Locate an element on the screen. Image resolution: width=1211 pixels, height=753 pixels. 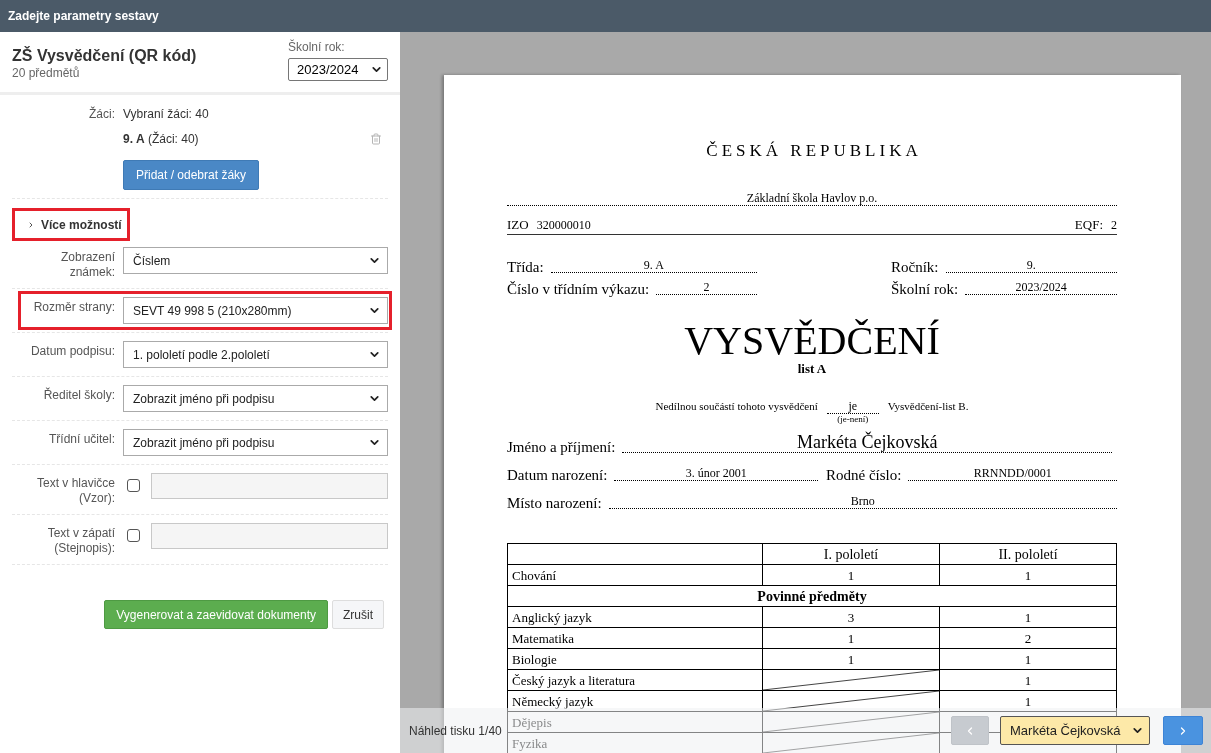
students-summary: Vybraní žáci: 40 is located at coordinates (166, 114).